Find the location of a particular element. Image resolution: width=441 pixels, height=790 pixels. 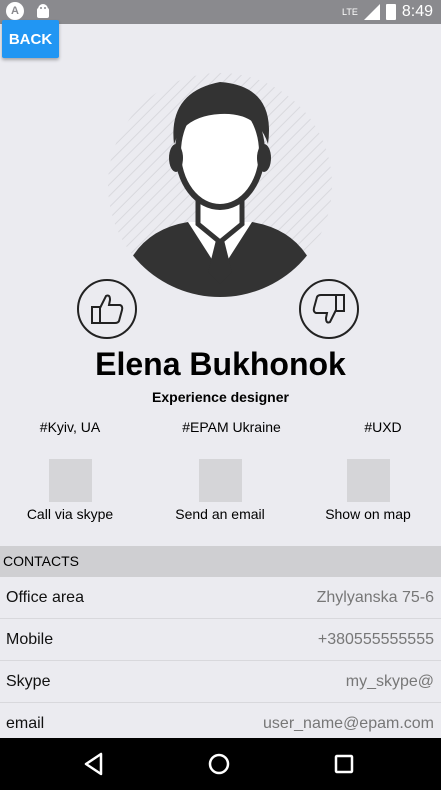

contact-row-office: Office area Zhylyanska 75-6 is located at coordinates (220, 598).